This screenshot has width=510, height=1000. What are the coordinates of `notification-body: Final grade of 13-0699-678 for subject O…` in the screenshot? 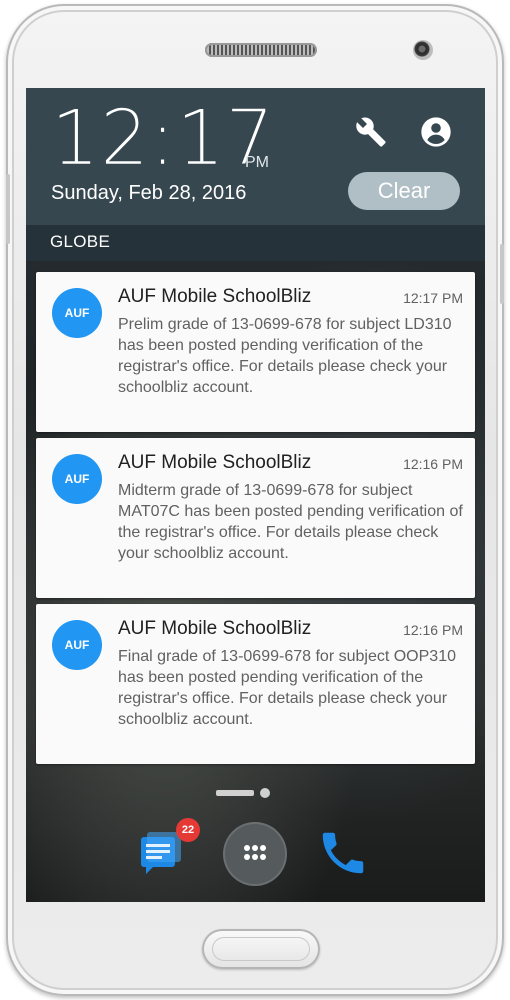 It's located at (287, 688).